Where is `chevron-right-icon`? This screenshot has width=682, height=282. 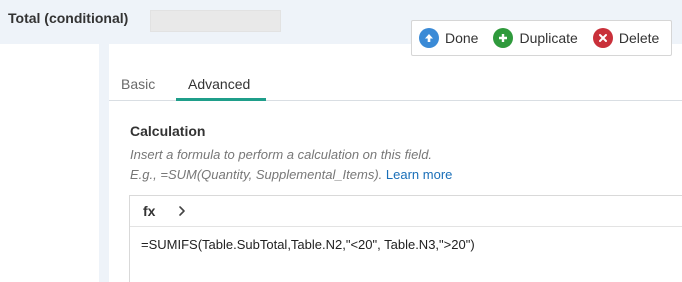
chevron-right-icon is located at coordinates (182, 211).